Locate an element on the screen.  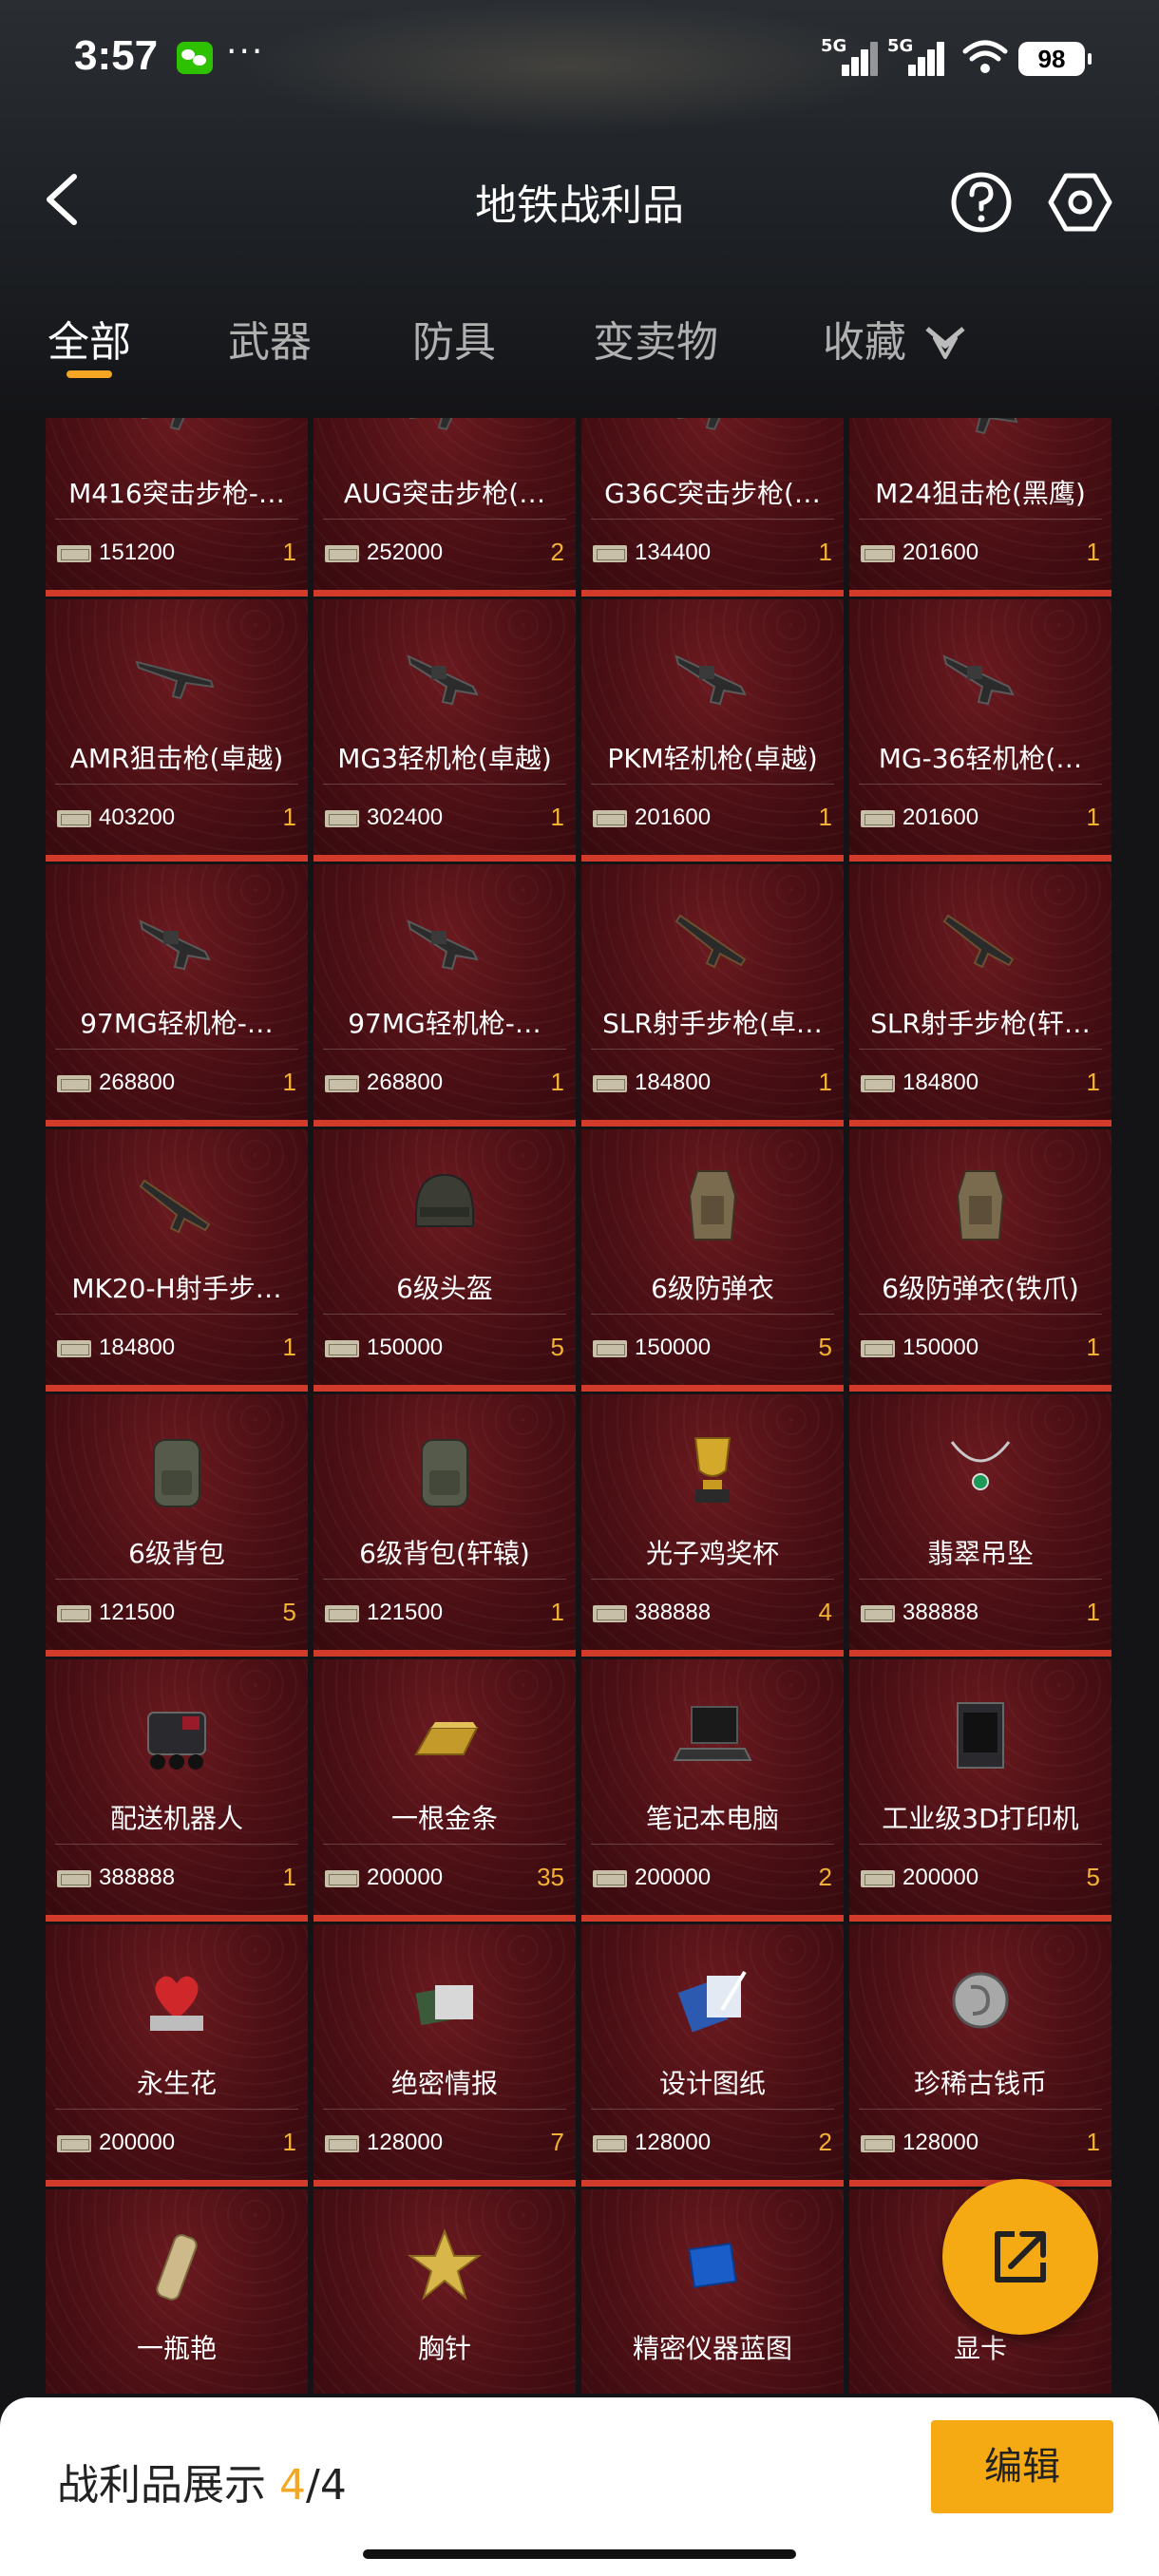
loot-item-card: AMR狙击枪(卓越) 403200 1 is located at coordinates (177, 730).